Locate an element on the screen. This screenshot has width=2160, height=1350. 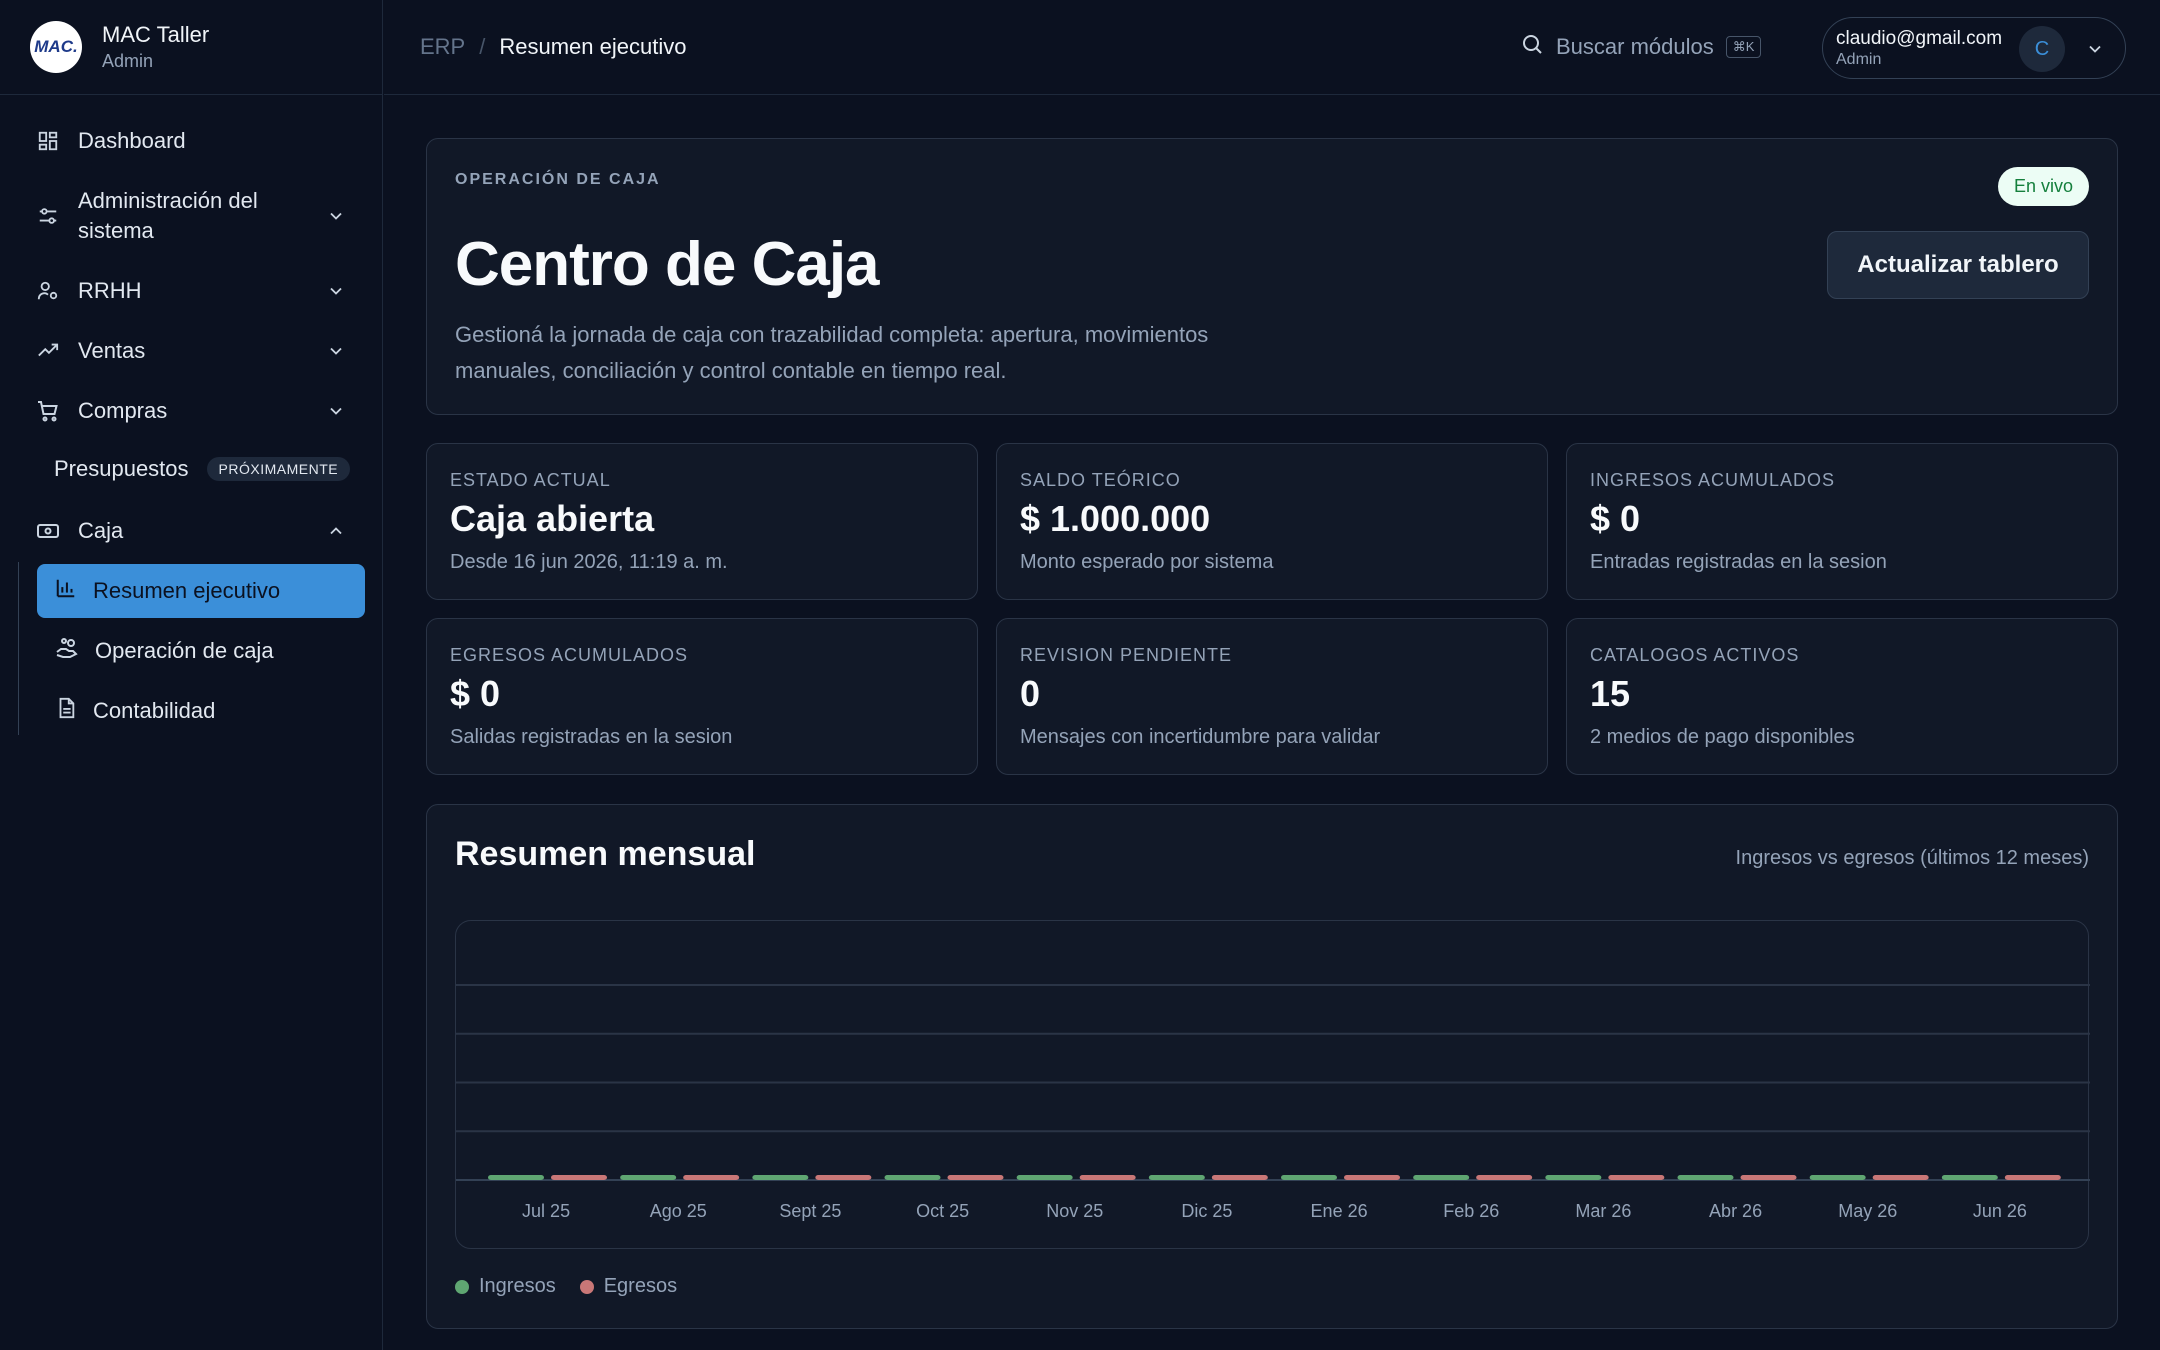
breadcrumb-root: ERP is located at coordinates (442, 47).